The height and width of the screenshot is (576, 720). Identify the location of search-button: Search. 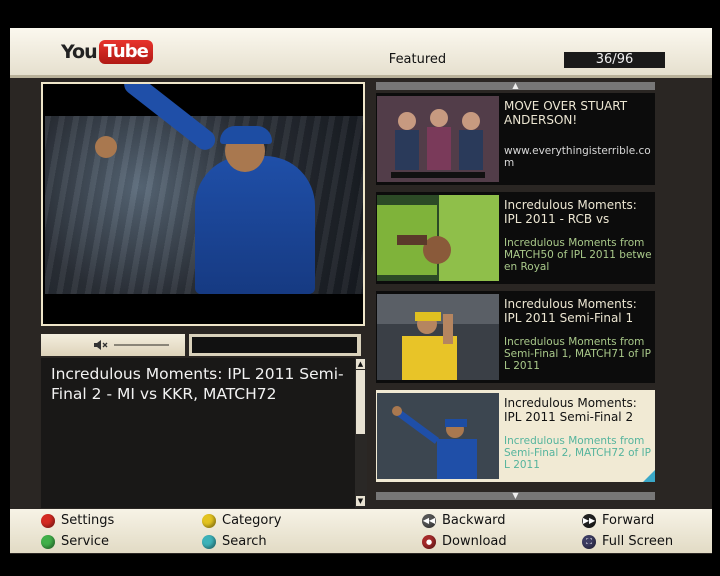
(234, 541).